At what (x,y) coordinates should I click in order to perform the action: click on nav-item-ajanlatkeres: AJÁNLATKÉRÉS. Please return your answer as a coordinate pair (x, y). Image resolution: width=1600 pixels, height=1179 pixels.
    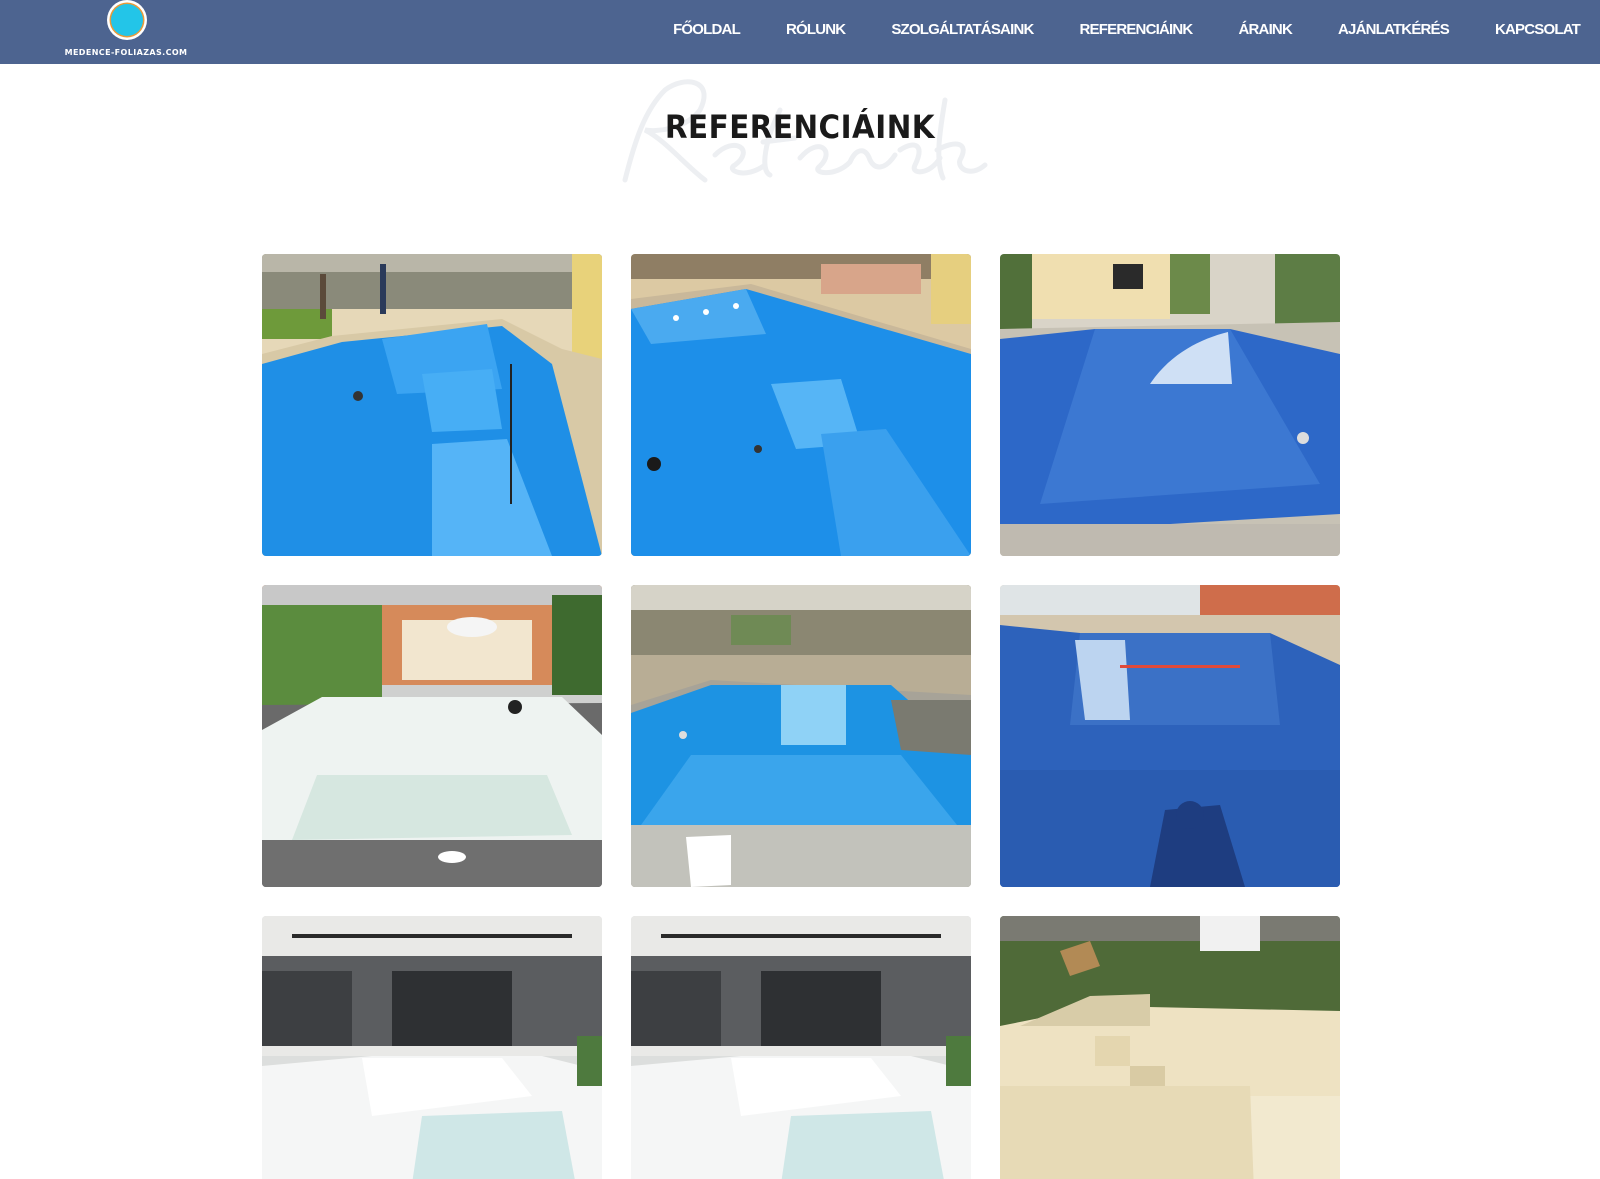
    Looking at the image, I should click on (1394, 29).